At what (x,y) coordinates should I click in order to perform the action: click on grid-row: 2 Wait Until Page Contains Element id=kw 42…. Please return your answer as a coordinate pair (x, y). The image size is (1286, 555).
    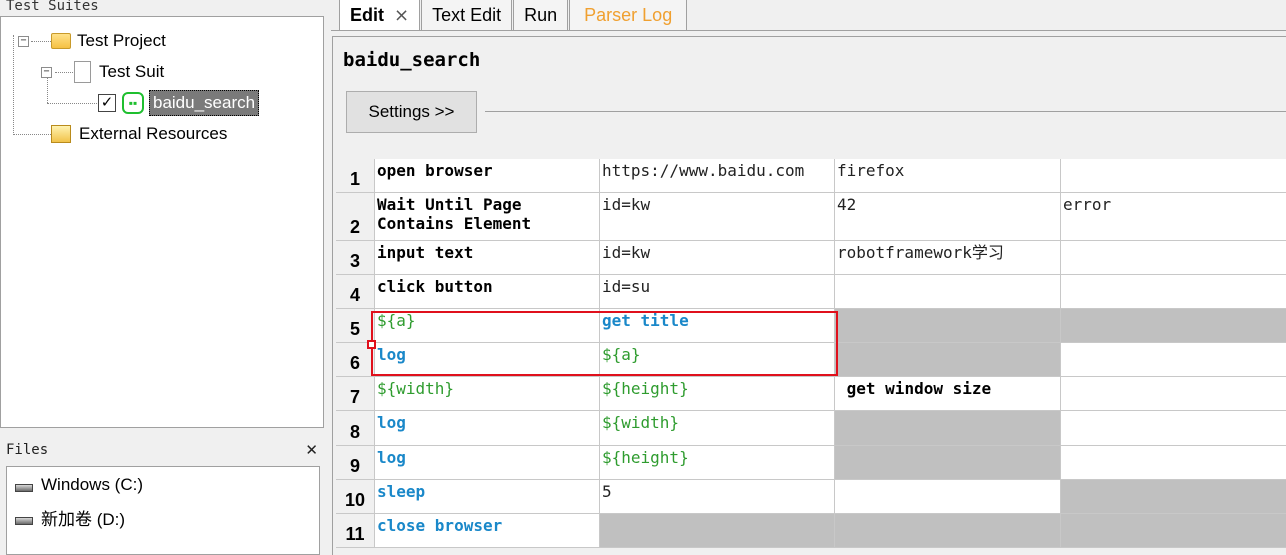
    Looking at the image, I should click on (811, 217).